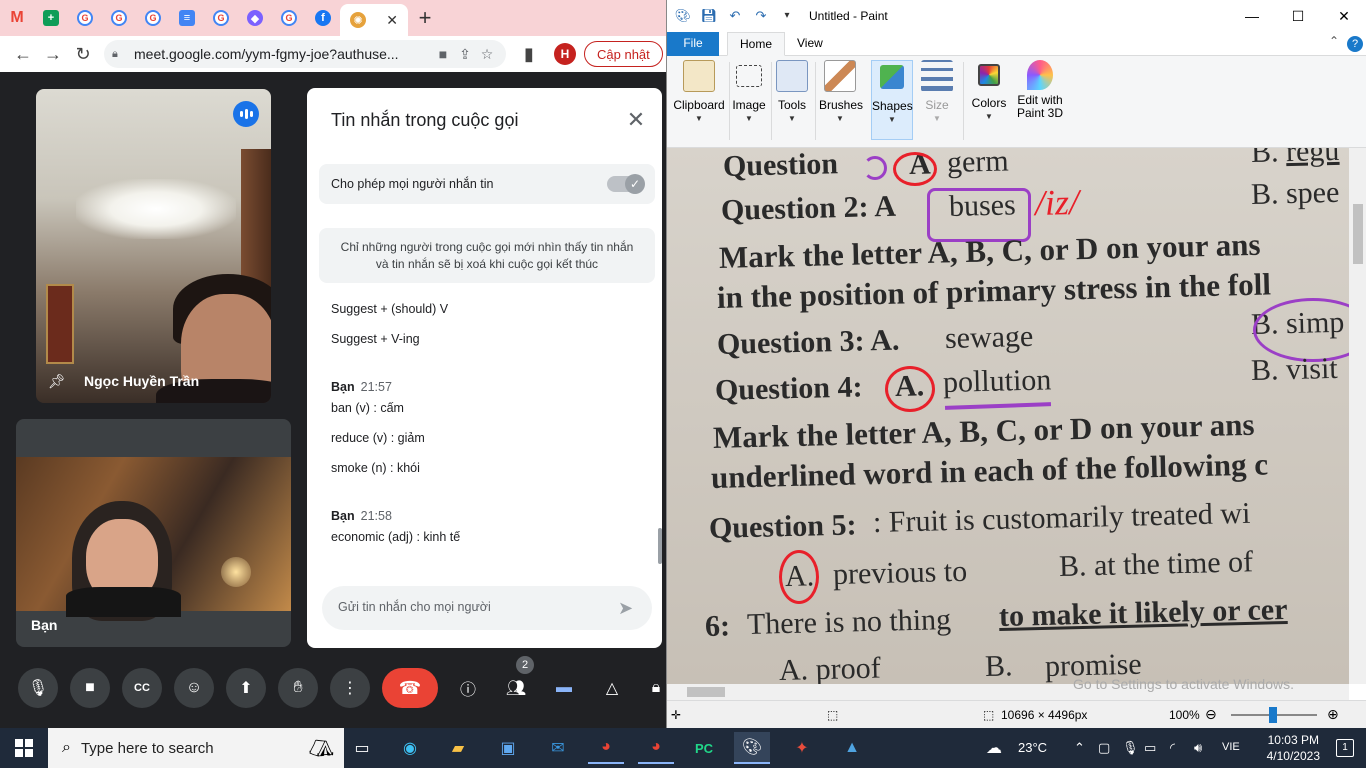 The width and height of the screenshot is (1366, 768). I want to click on edit-paint3d-button: Edit with Paint 3D, so click(1040, 100).